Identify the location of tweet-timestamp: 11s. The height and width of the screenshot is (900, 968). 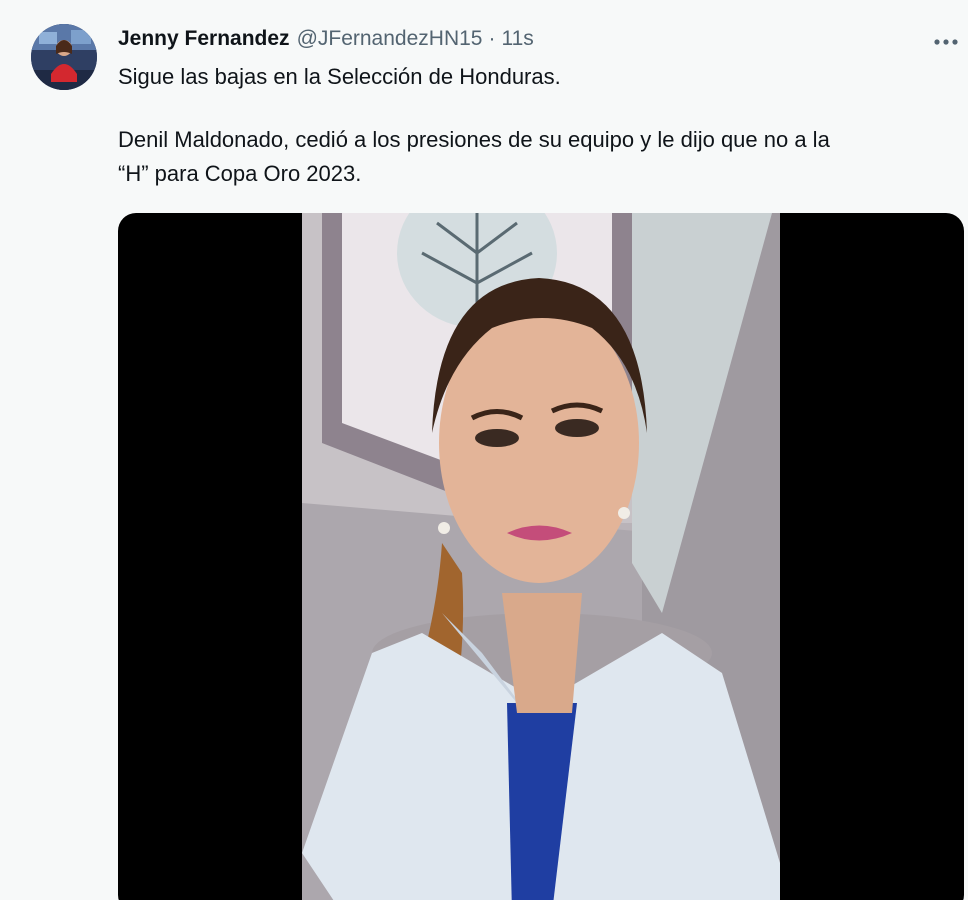
(517, 39).